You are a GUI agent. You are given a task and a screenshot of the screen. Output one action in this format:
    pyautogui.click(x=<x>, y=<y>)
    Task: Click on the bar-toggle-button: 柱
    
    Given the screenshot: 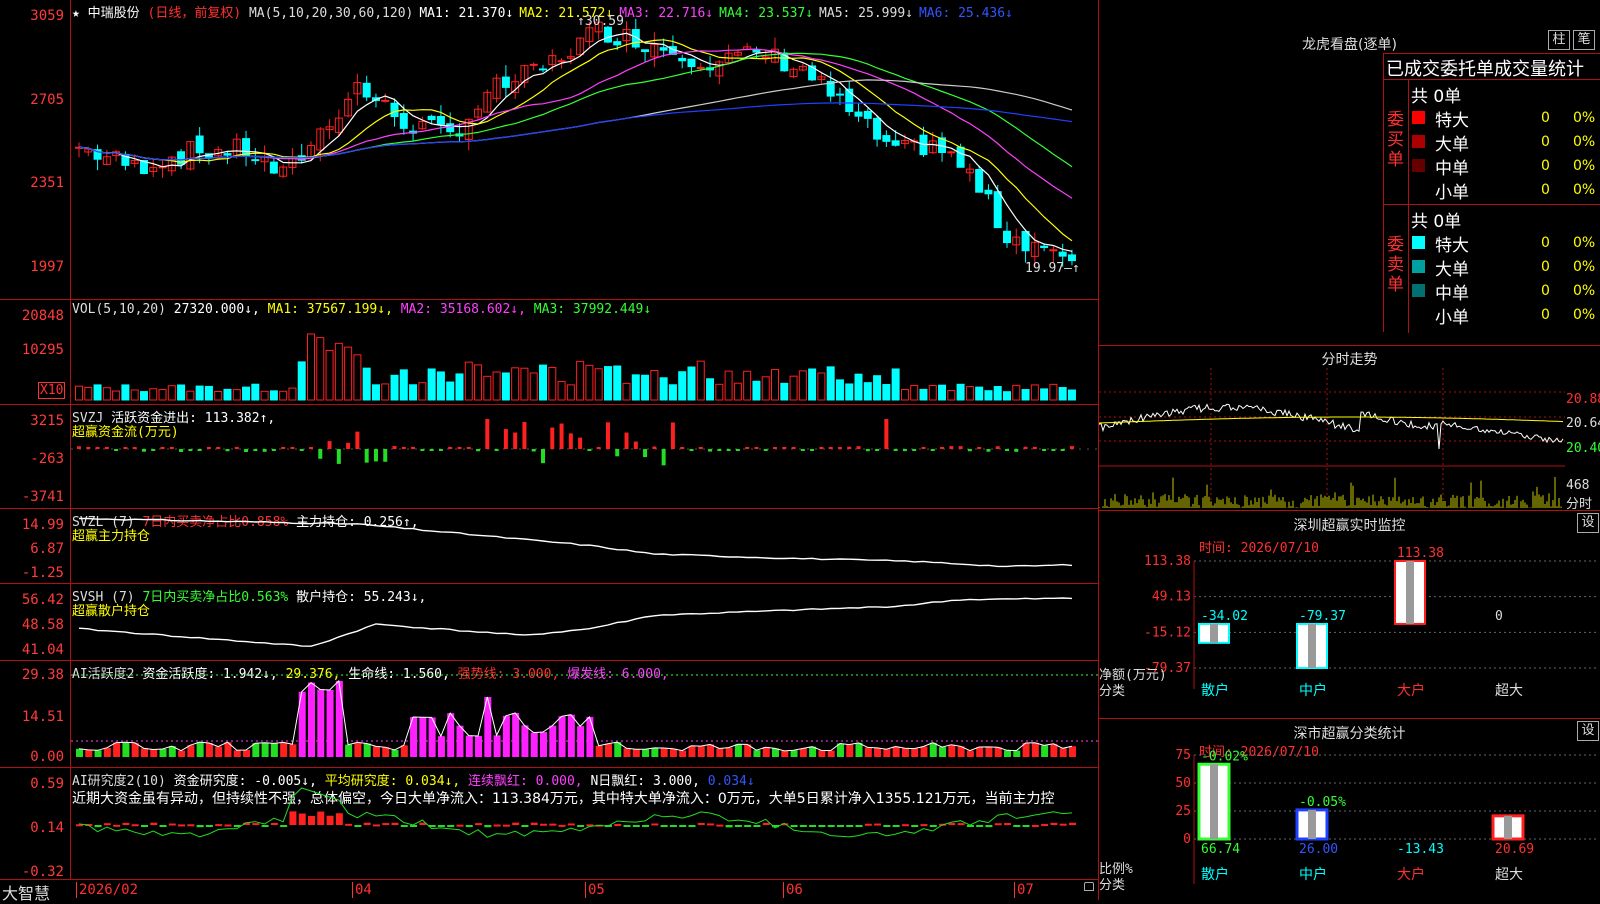 What is the action you would take?
    pyautogui.click(x=1559, y=40)
    